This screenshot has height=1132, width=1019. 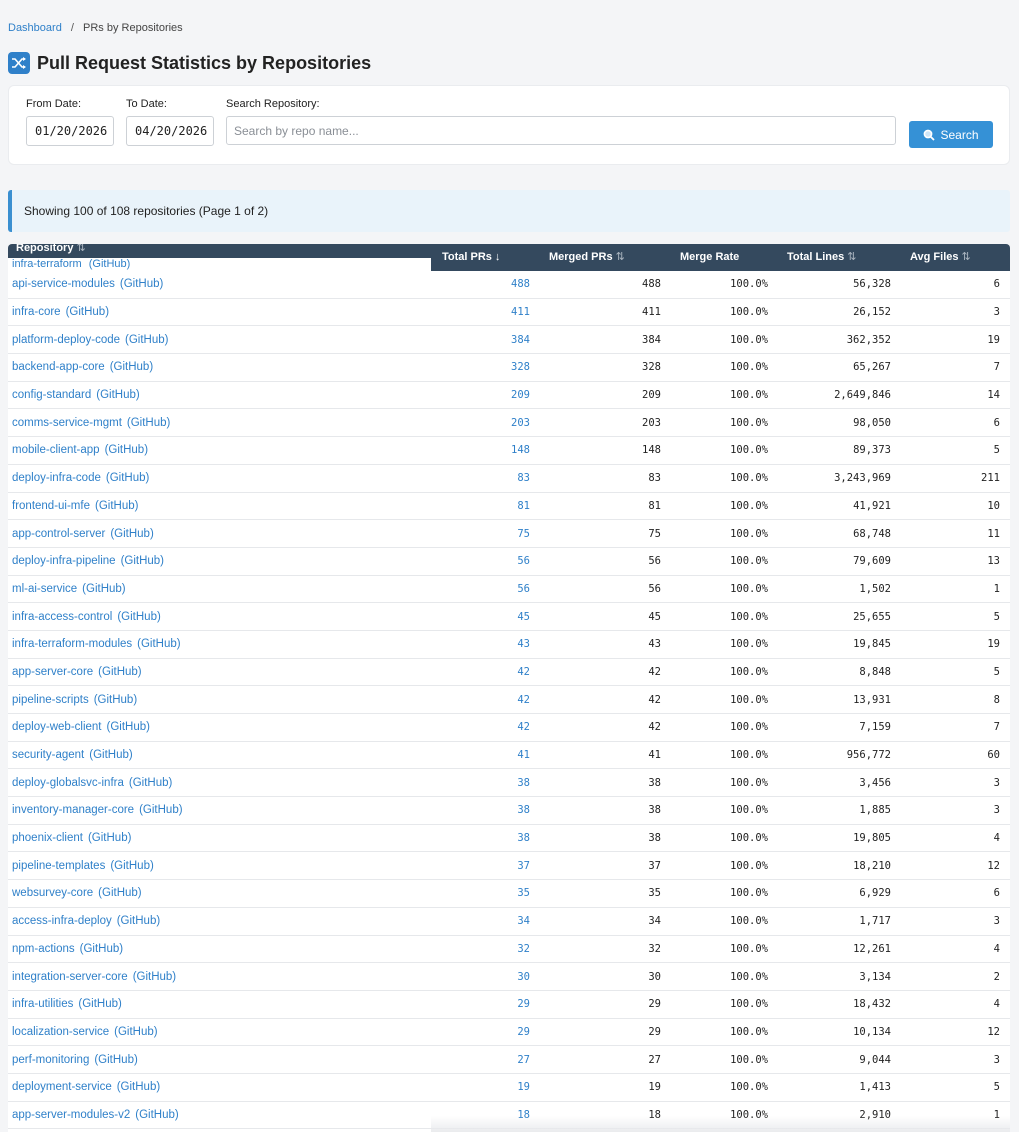 What do you see at coordinates (74, 699) in the screenshot?
I see `repo-link: pipeline-scripts (GitHub)` at bounding box center [74, 699].